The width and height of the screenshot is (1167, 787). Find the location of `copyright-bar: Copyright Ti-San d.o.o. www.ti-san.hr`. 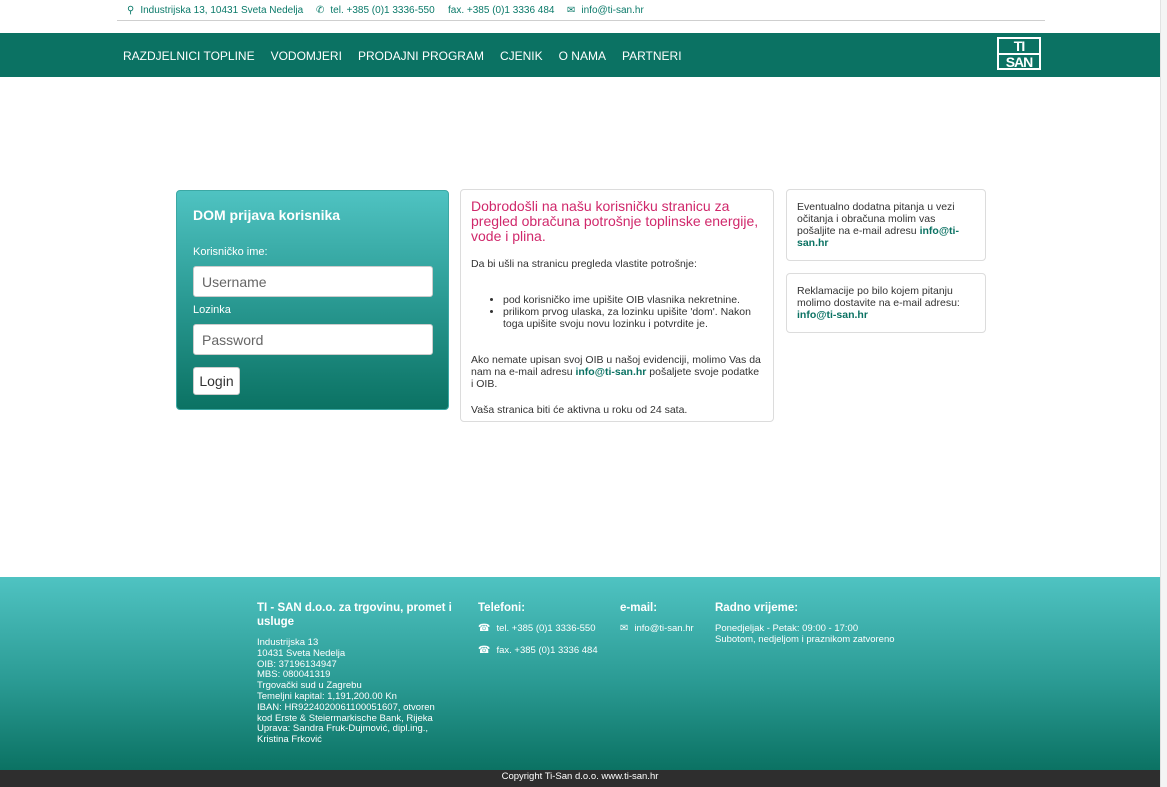

copyright-bar: Copyright Ti-San d.o.o. www.ti-san.hr is located at coordinates (580, 778).